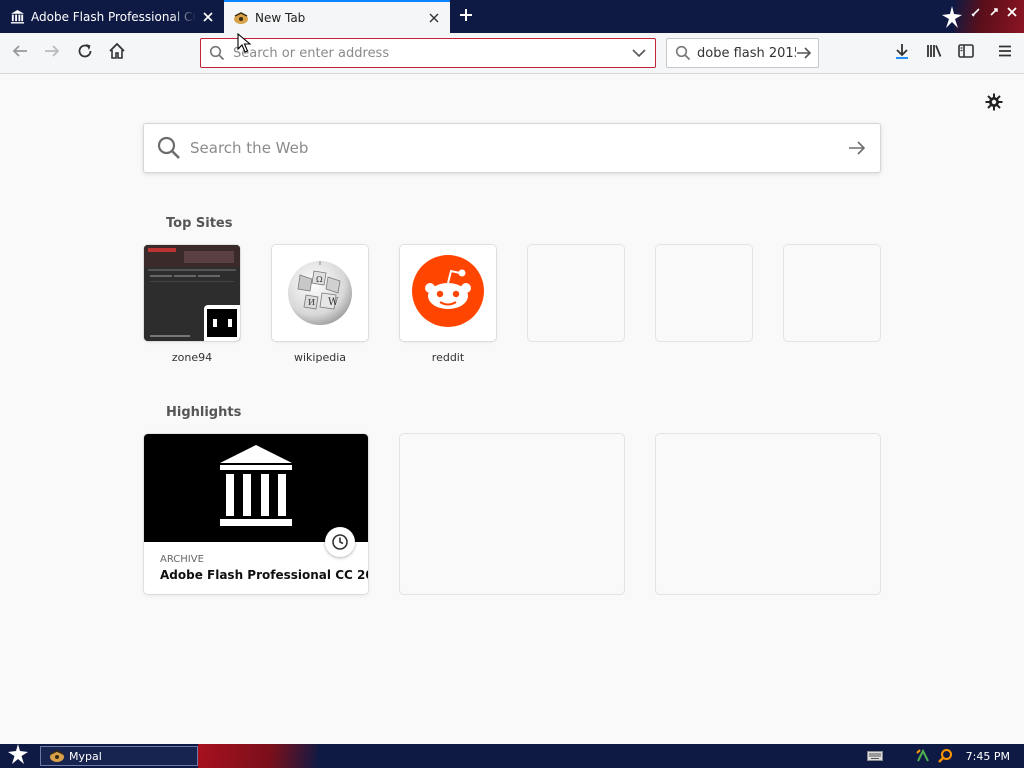 This screenshot has height=768, width=1024. I want to click on site-thumbnail: Ω W И, so click(320, 293).